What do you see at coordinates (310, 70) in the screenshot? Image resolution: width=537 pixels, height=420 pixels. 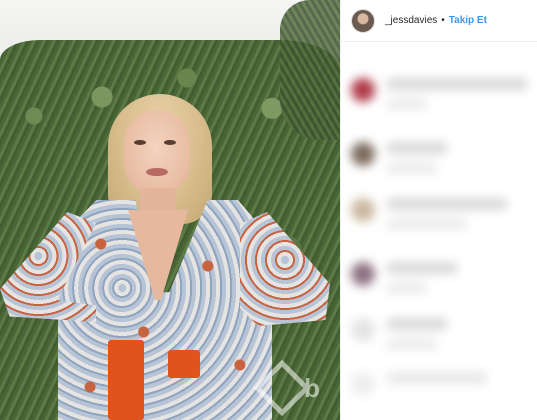 I see `tree-branches` at bounding box center [310, 70].